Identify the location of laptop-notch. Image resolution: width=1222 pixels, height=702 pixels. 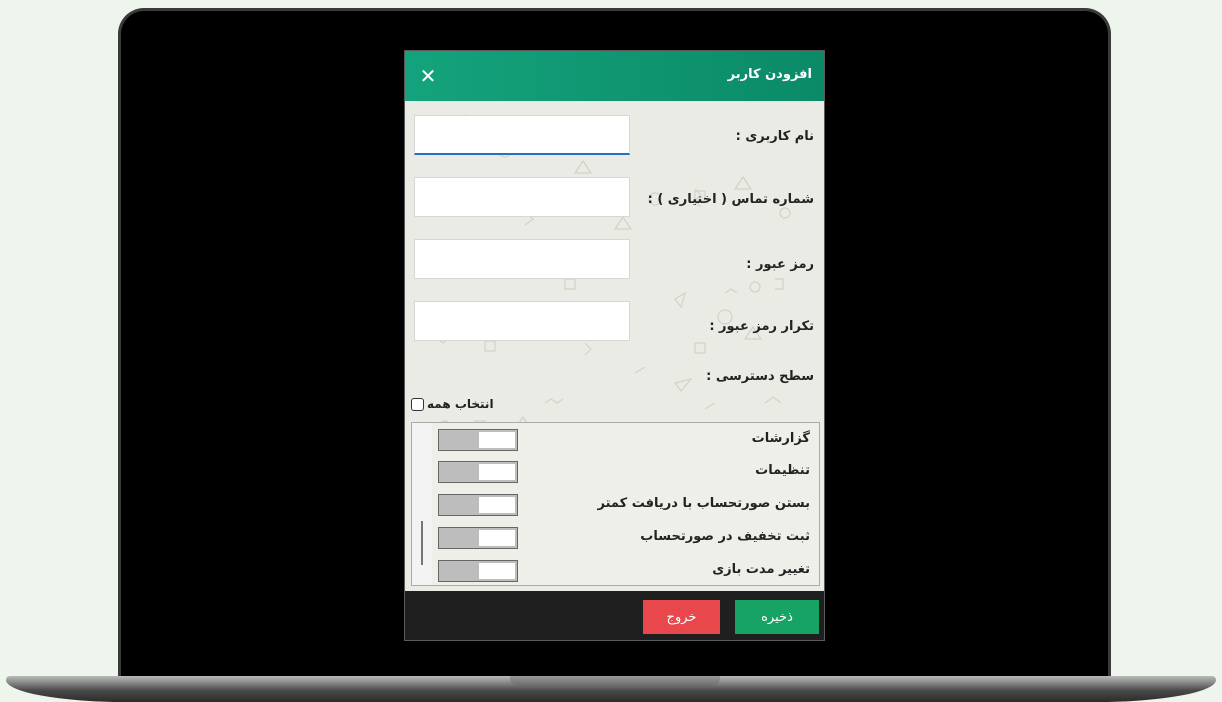
(615, 681).